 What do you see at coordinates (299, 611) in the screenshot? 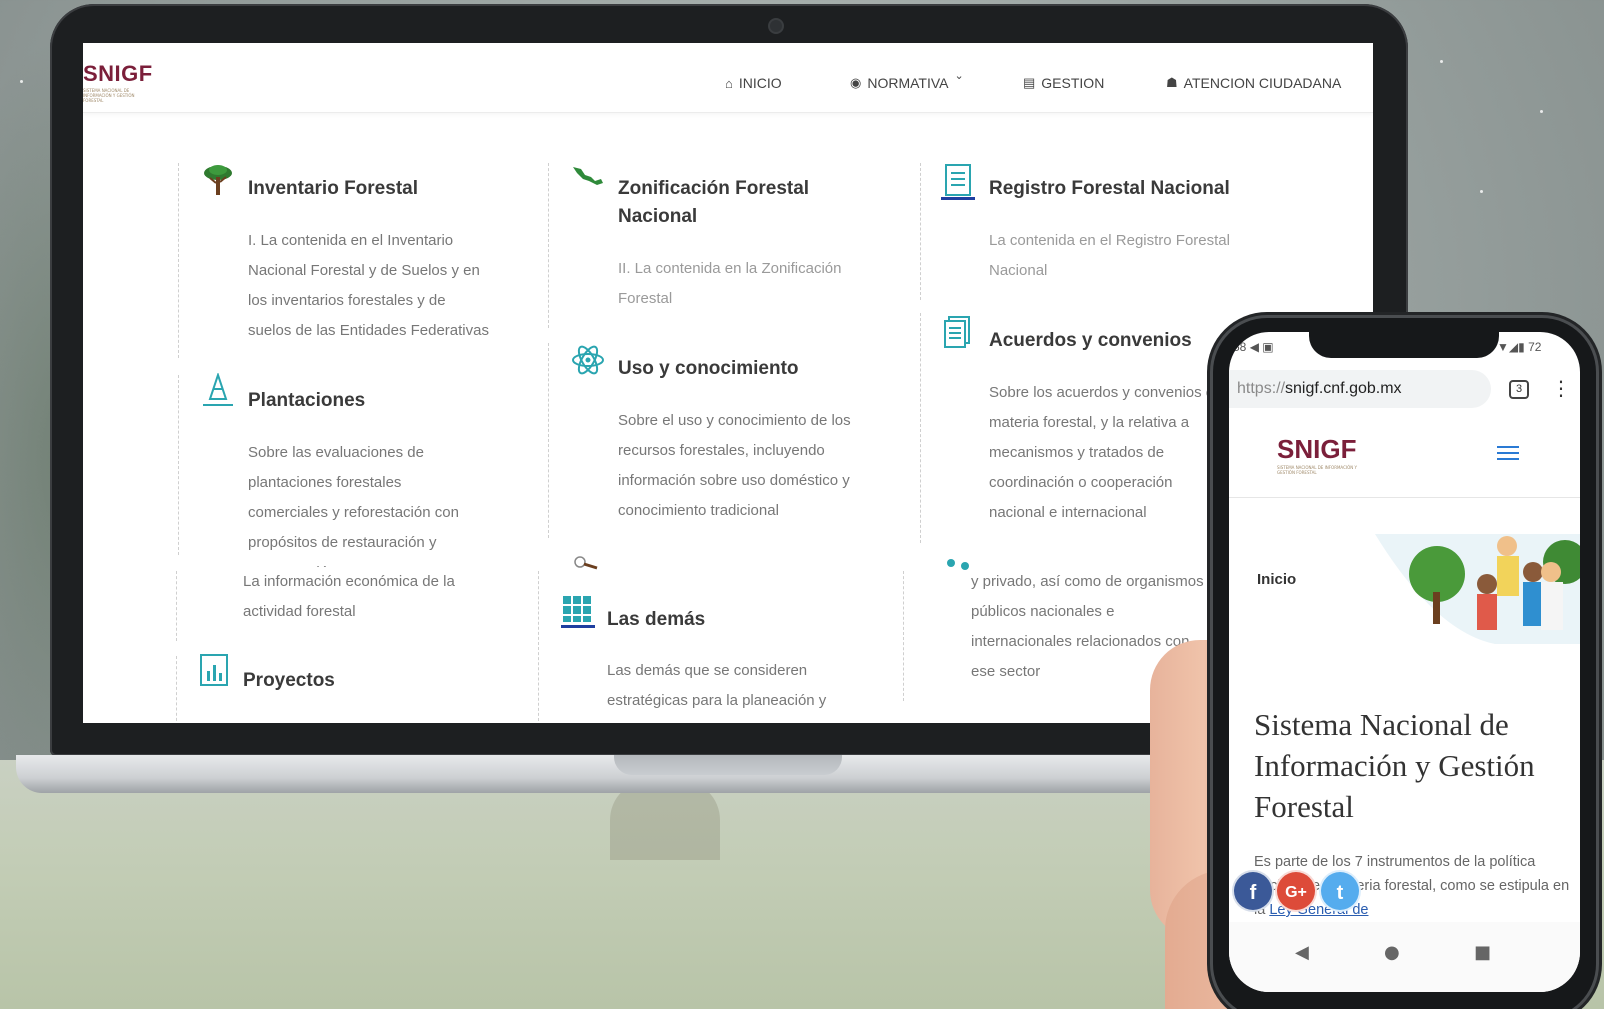
I see `text-line: actividad forestal` at bounding box center [299, 611].